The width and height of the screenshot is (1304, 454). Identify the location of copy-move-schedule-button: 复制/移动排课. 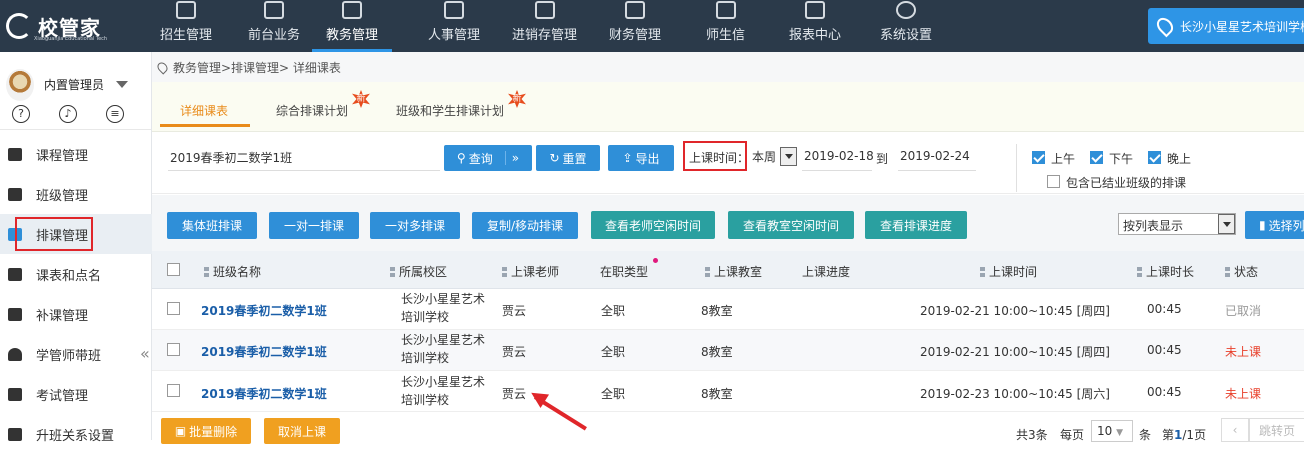
(525, 225).